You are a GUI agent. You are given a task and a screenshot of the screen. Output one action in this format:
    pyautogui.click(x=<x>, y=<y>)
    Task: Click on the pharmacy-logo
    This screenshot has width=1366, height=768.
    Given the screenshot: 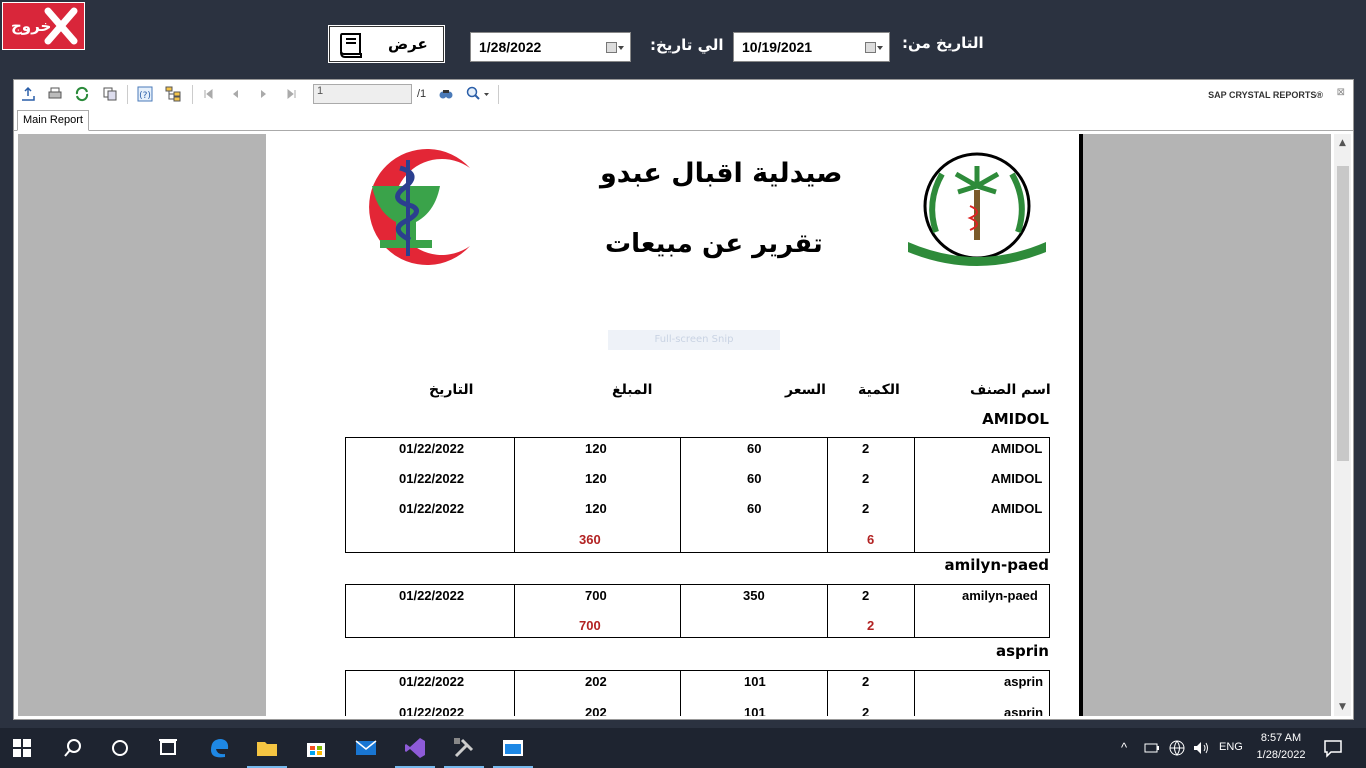 What is the action you would take?
    pyautogui.click(x=419, y=207)
    